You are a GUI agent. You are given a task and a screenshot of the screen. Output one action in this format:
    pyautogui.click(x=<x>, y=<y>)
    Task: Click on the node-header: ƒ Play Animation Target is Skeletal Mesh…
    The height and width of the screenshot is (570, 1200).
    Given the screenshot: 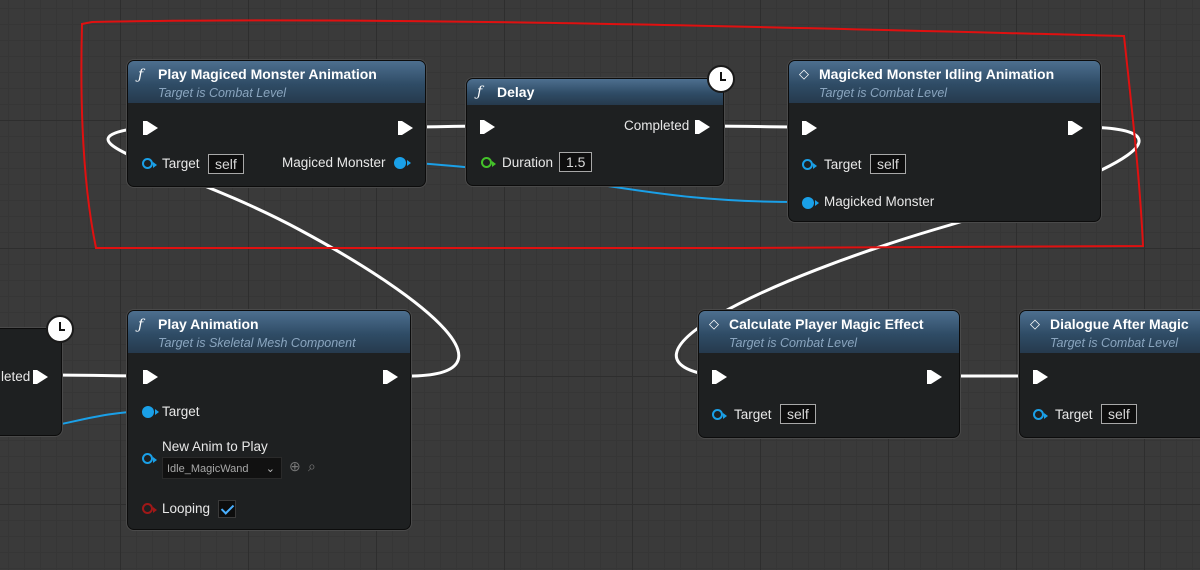 What is the action you would take?
    pyautogui.click(x=269, y=332)
    